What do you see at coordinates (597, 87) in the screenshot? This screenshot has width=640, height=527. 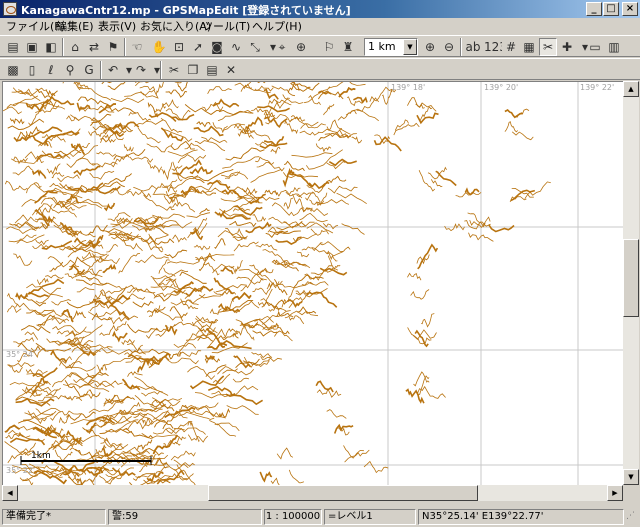 I see `longitude-label: 139° 22'` at bounding box center [597, 87].